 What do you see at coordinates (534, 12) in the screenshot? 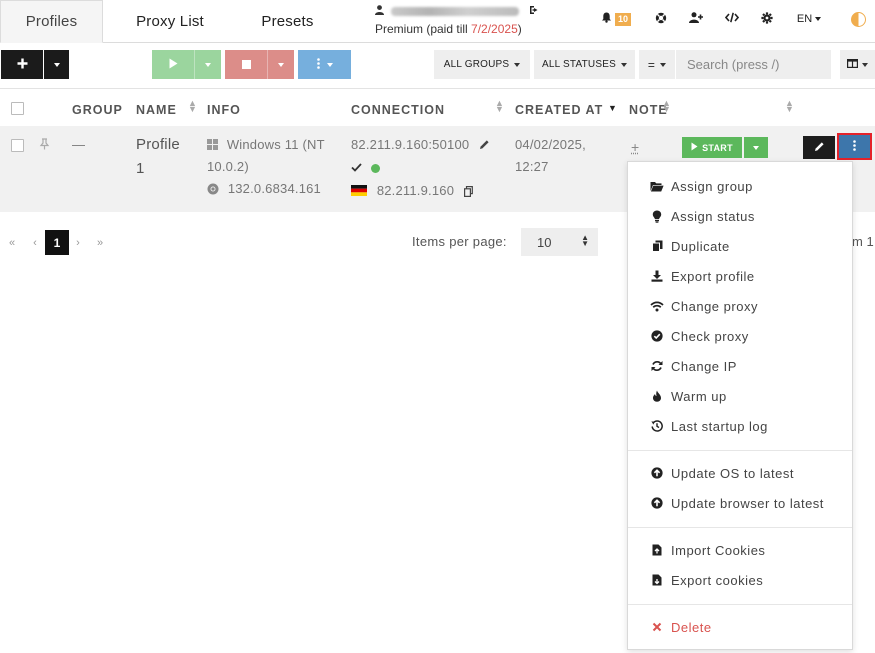
I see `logout-icon` at bounding box center [534, 12].